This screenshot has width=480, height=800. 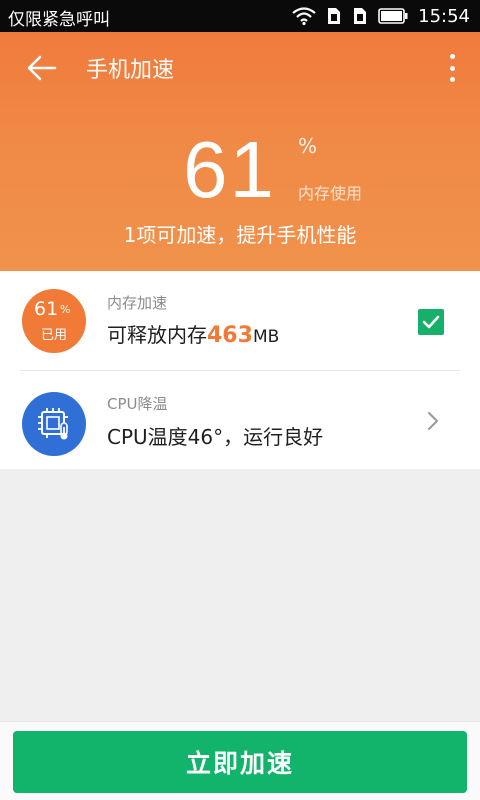 I want to click on page-title: 手机加速, so click(x=130, y=70).